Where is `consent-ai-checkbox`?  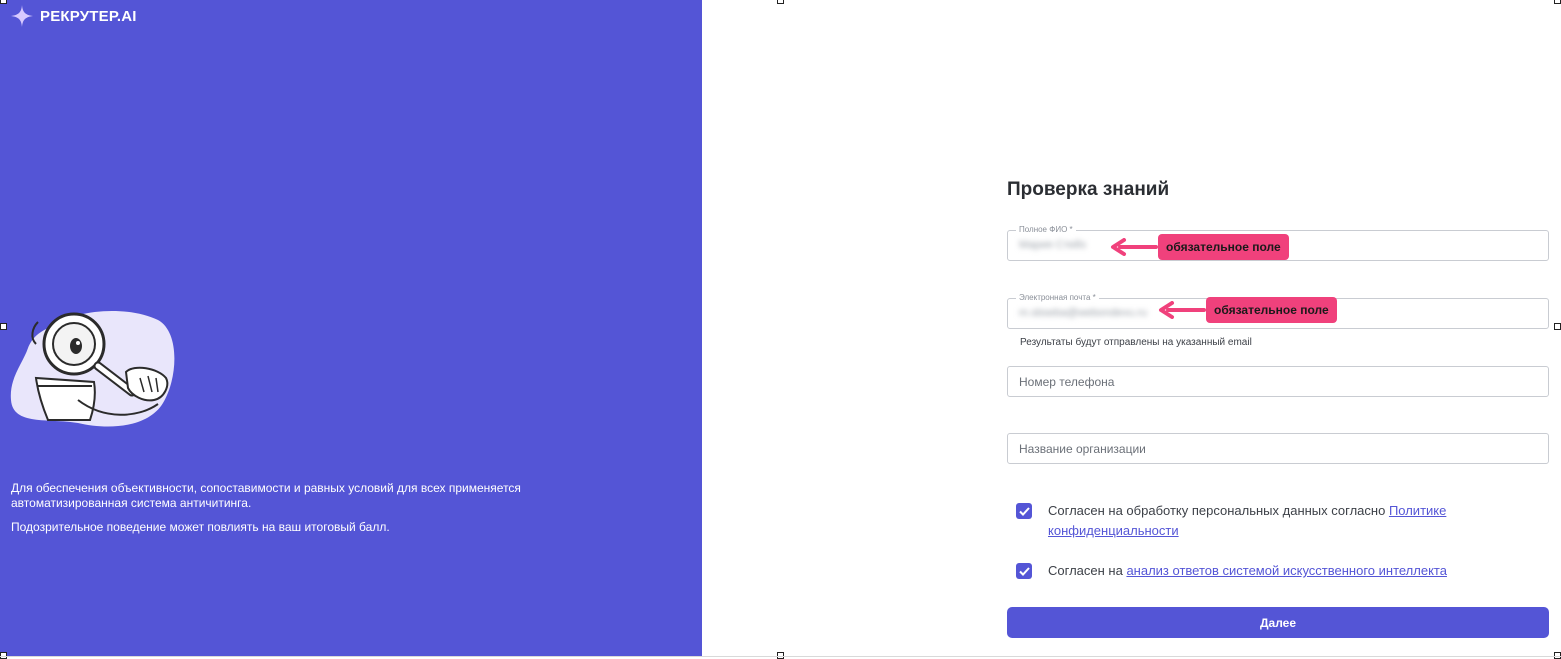 consent-ai-checkbox is located at coordinates (1024, 571).